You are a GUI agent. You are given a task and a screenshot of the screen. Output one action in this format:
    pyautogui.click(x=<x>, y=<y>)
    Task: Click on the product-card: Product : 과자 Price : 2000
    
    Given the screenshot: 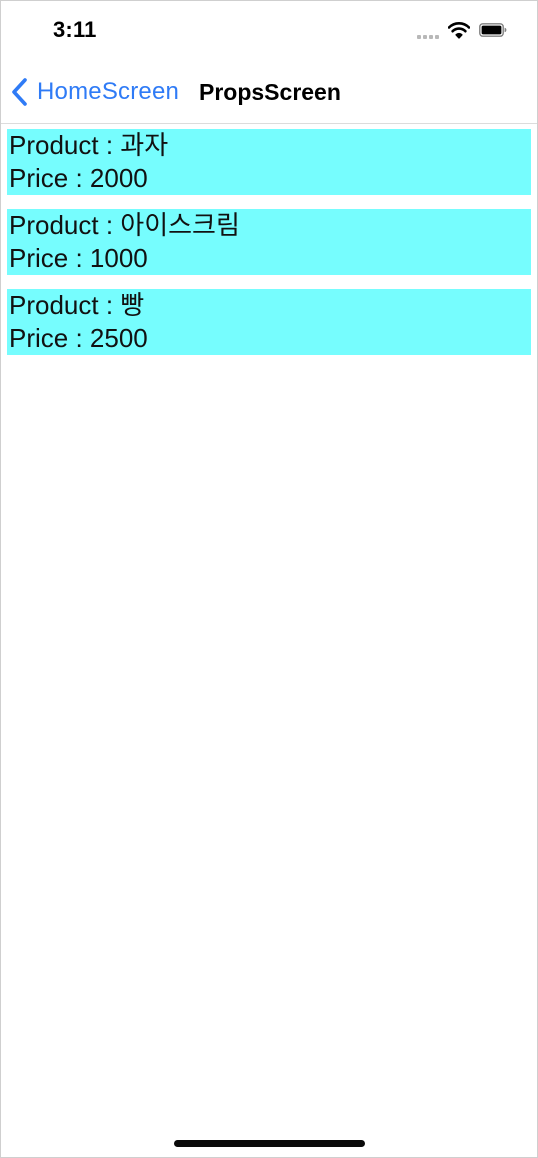 What is the action you would take?
    pyautogui.click(x=269, y=162)
    